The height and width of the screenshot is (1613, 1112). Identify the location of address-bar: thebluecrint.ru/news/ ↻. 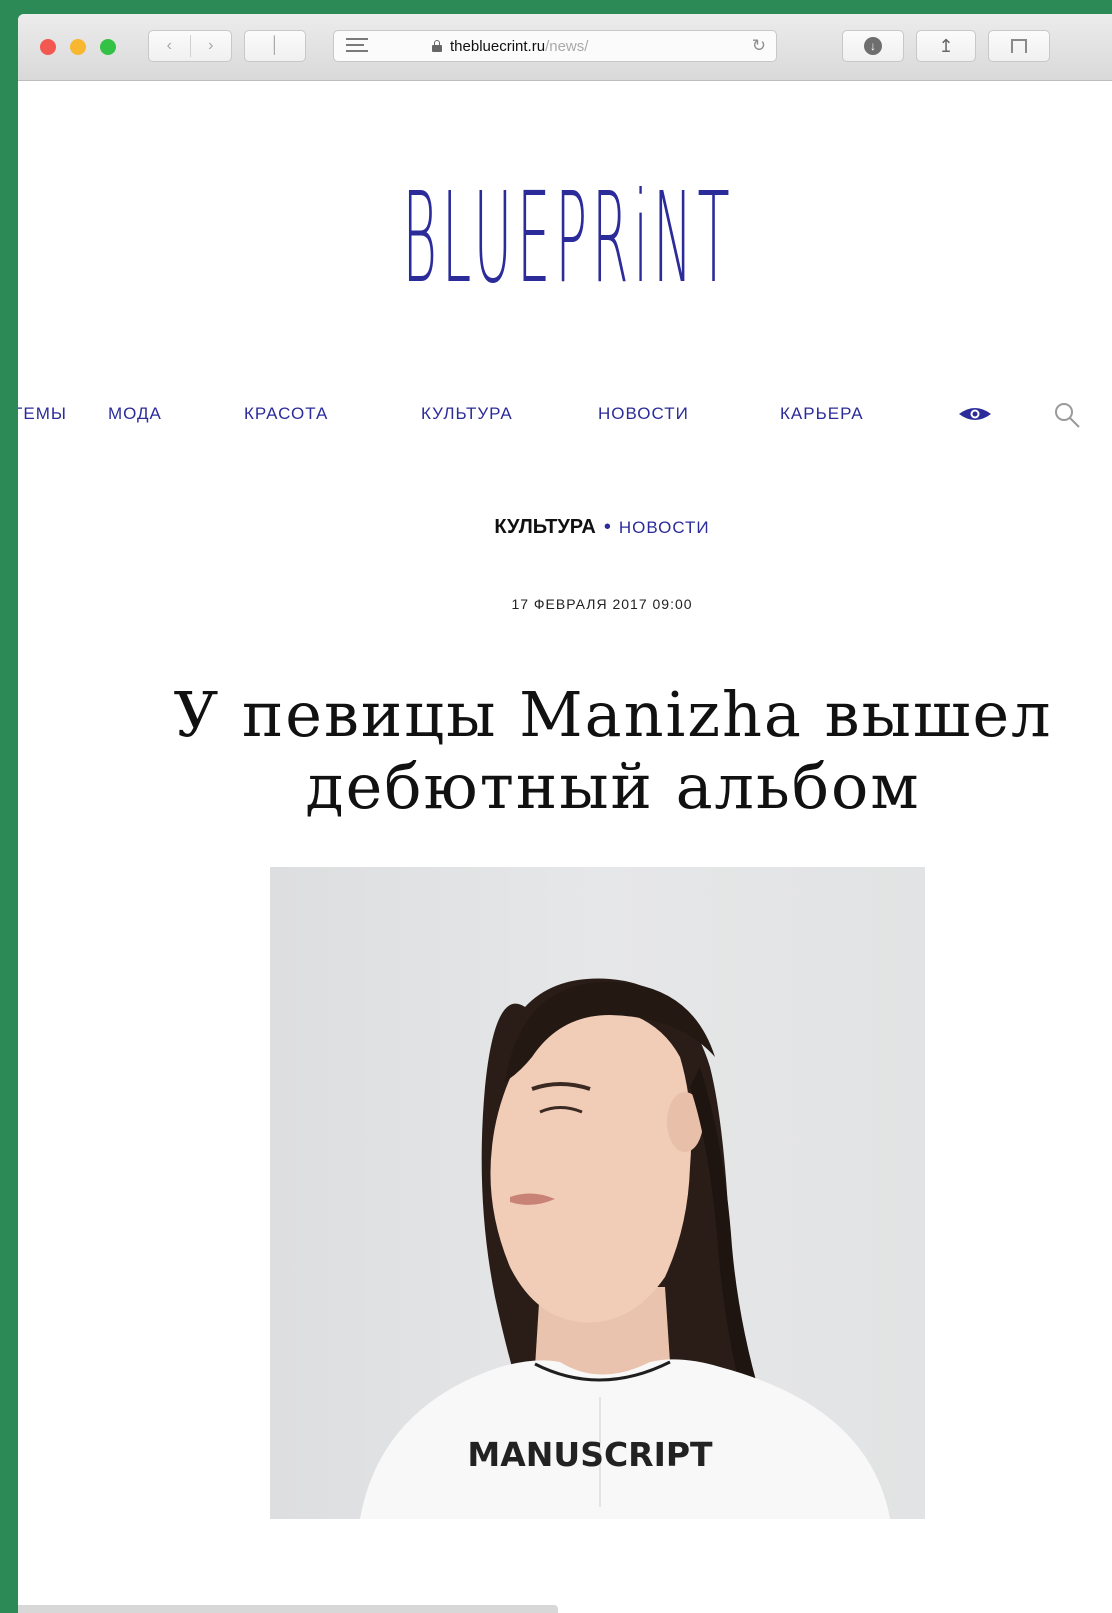
(555, 46).